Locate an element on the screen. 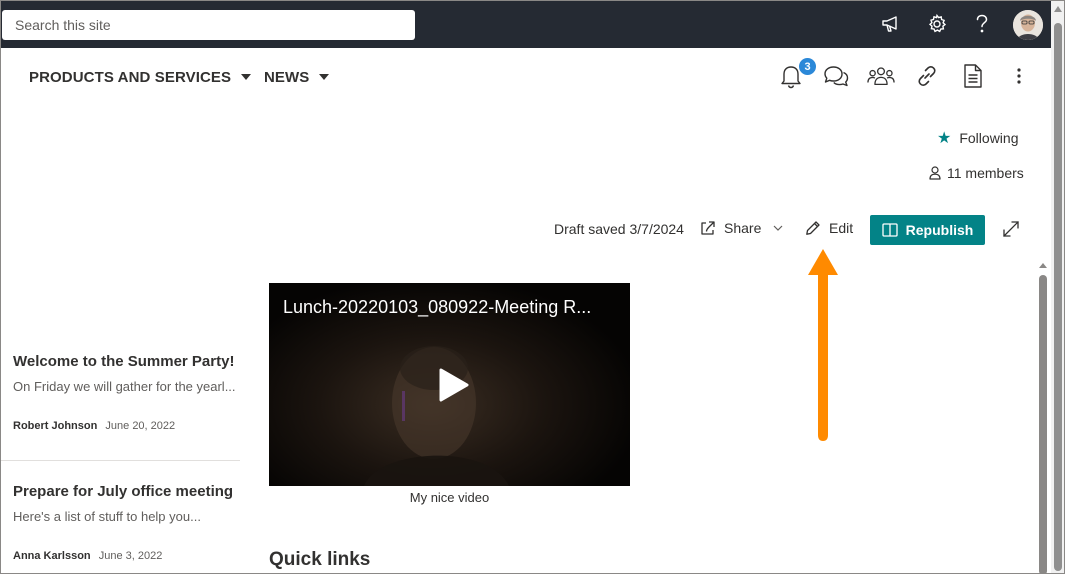 The width and height of the screenshot is (1065, 574). document-icon is located at coordinates (973, 76).